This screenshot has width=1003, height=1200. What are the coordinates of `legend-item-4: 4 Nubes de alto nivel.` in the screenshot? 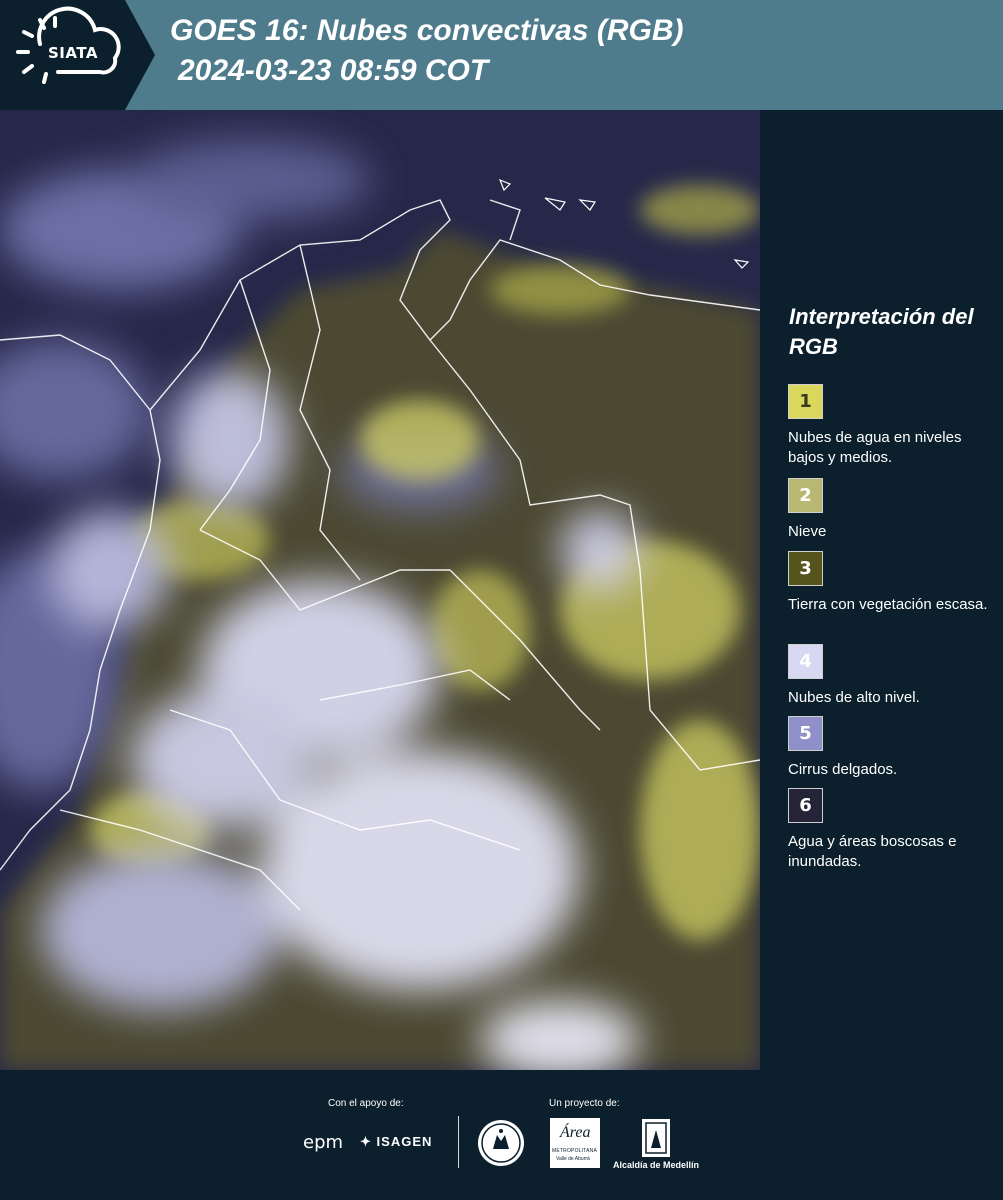 It's located at (893, 676).